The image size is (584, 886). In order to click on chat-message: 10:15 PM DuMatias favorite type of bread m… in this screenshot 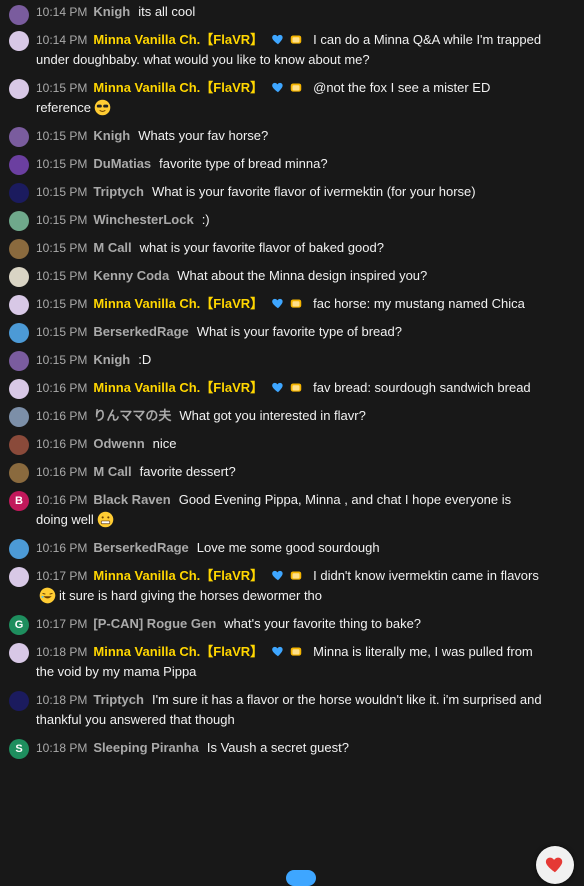, I will do `click(292, 164)`.